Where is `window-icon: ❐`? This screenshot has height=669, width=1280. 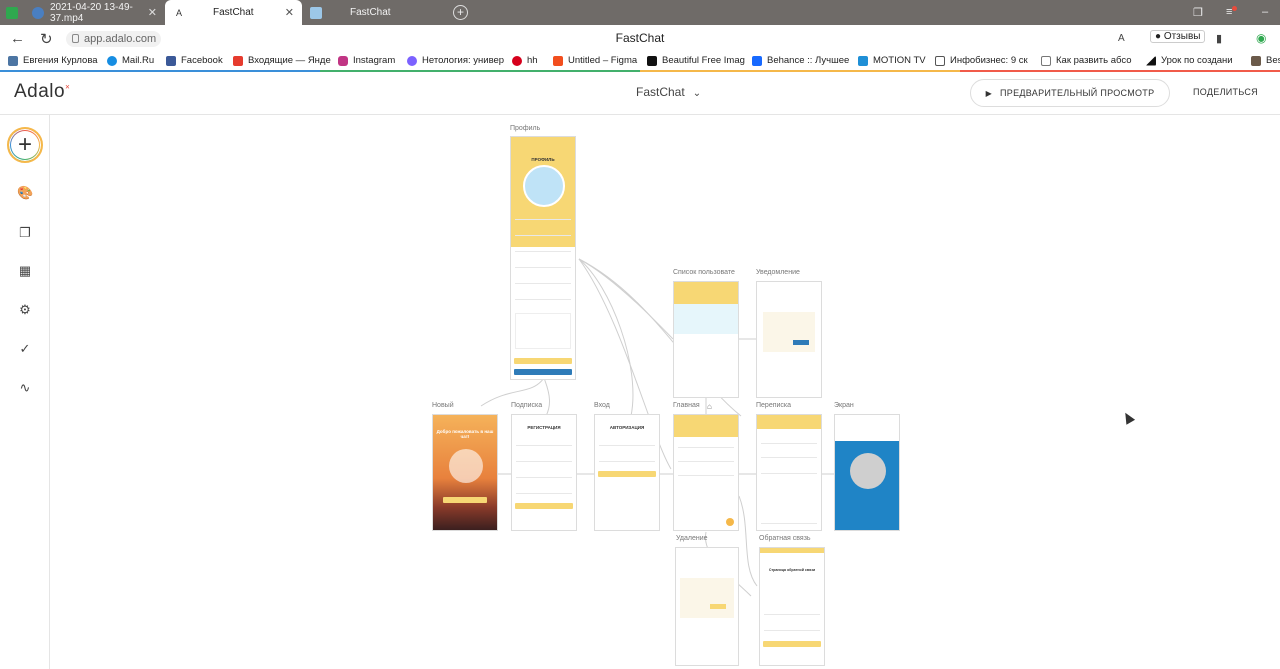
window-icon: ❐ is located at coordinates (1198, 12).